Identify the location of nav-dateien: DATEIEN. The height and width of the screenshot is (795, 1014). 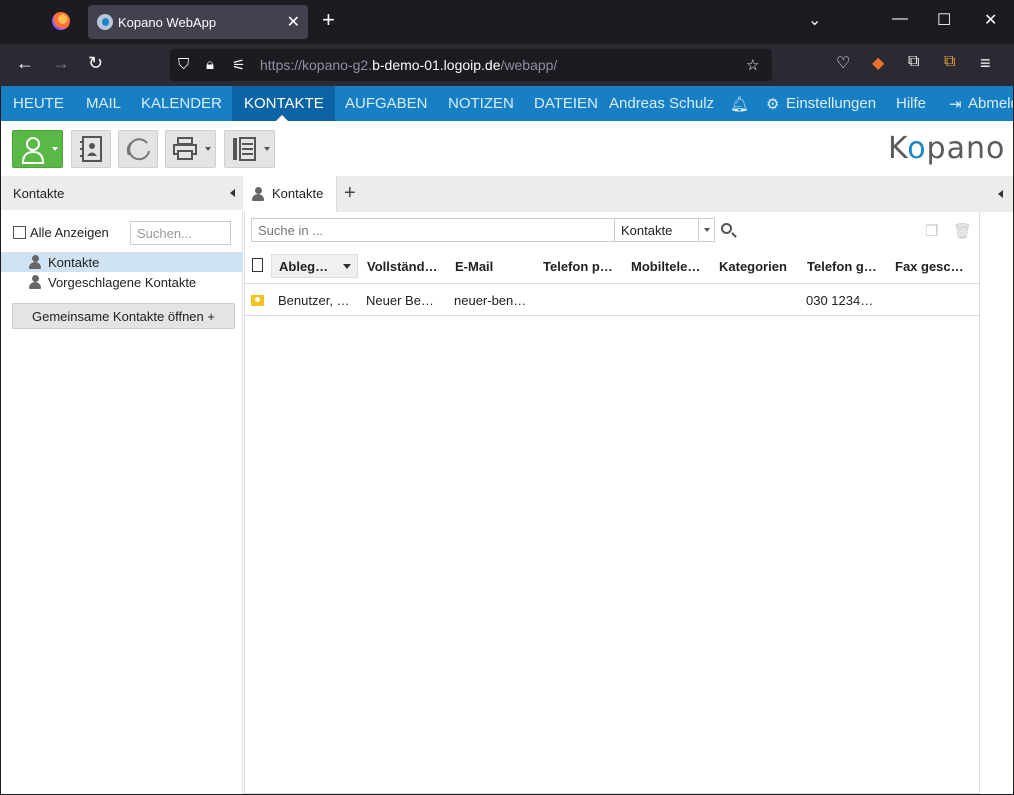
(566, 103).